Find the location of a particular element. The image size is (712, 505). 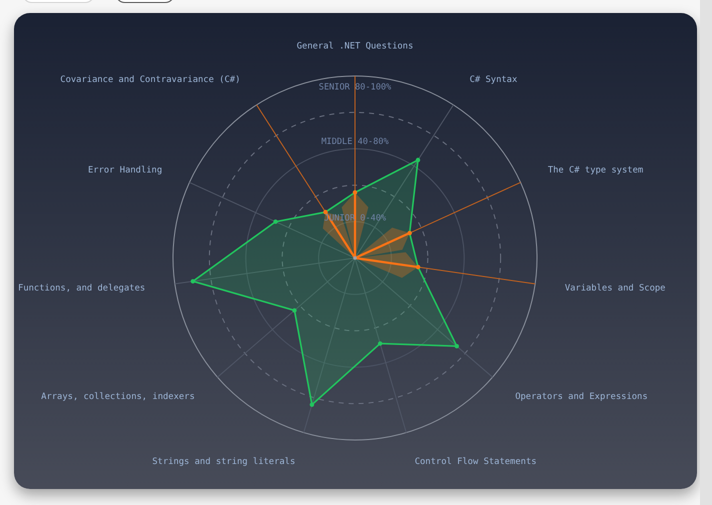

axis-label: Strings and string literals is located at coordinates (224, 461).